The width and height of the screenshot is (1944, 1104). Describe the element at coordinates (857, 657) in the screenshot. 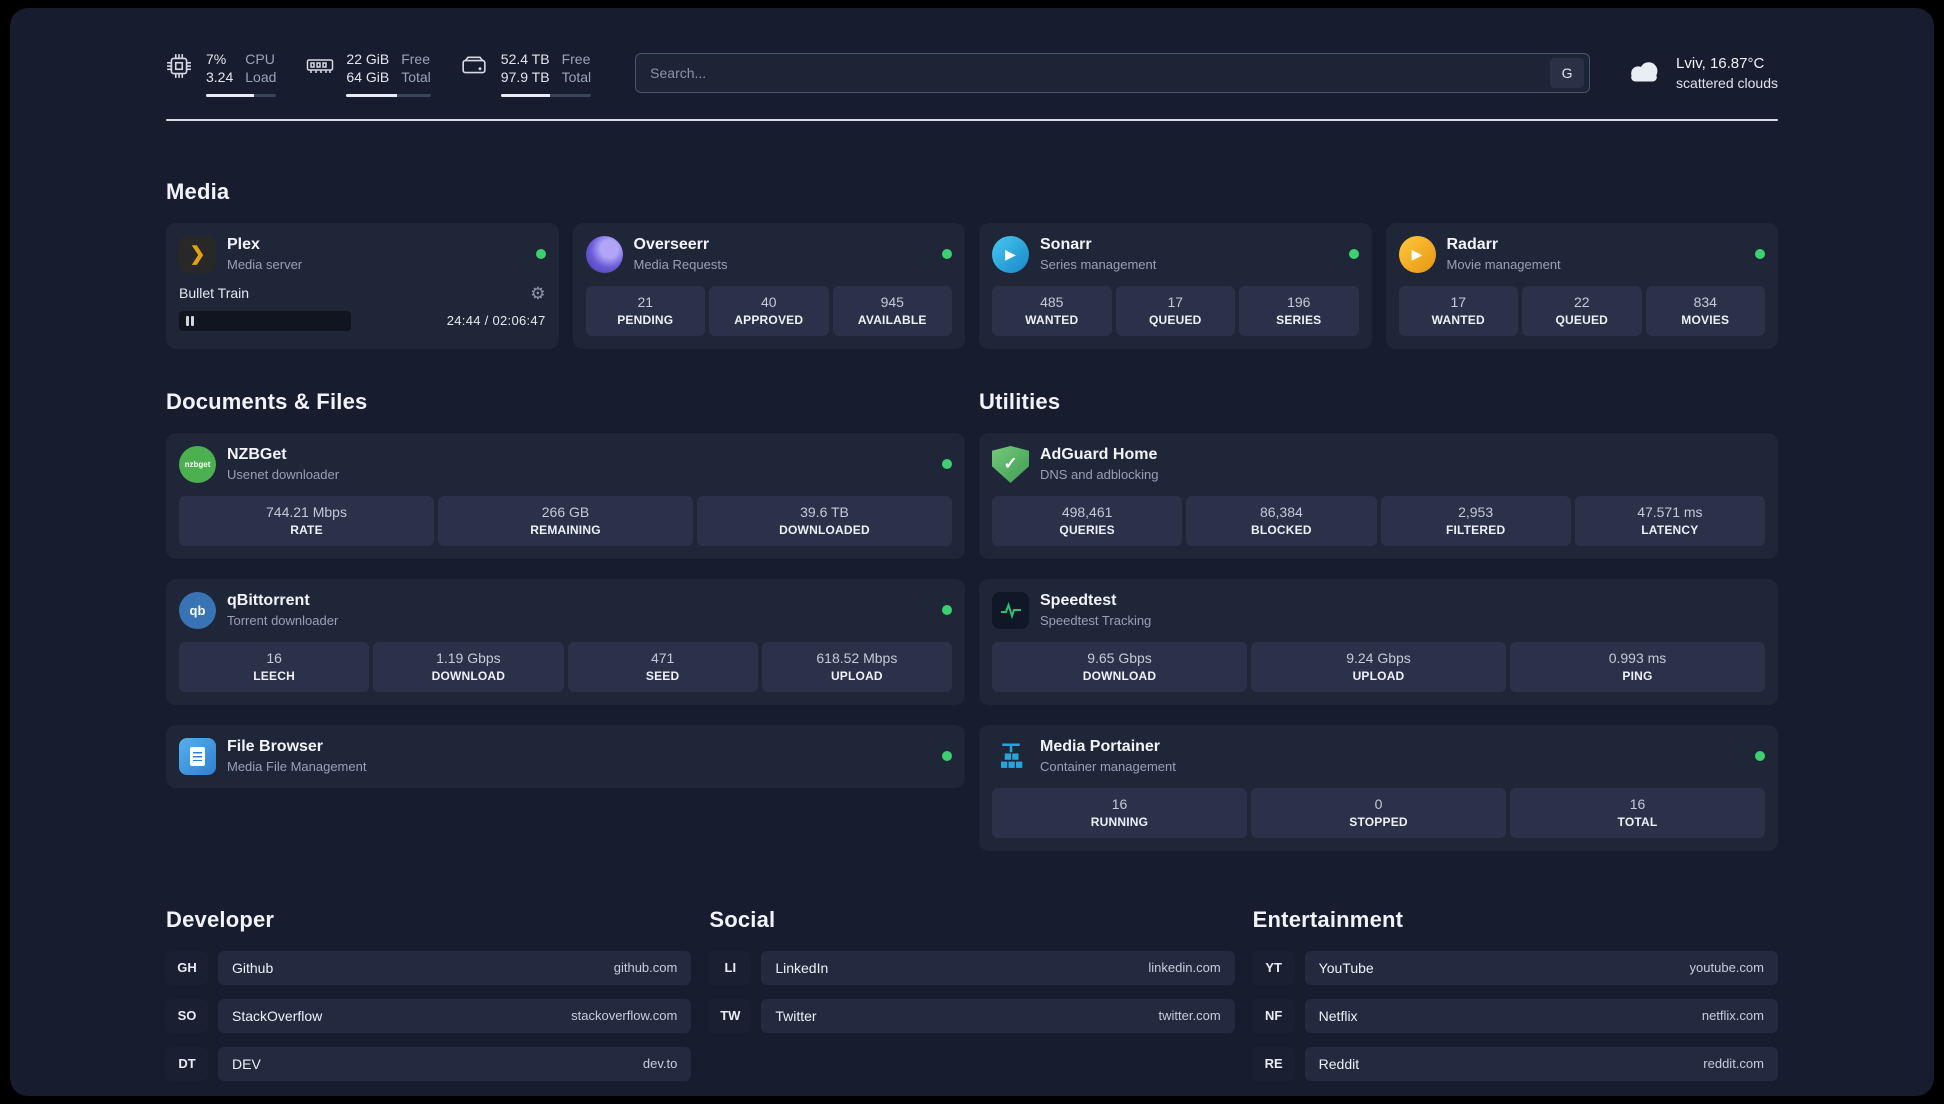

I see `stat-value: 618.52 Mbps` at that location.